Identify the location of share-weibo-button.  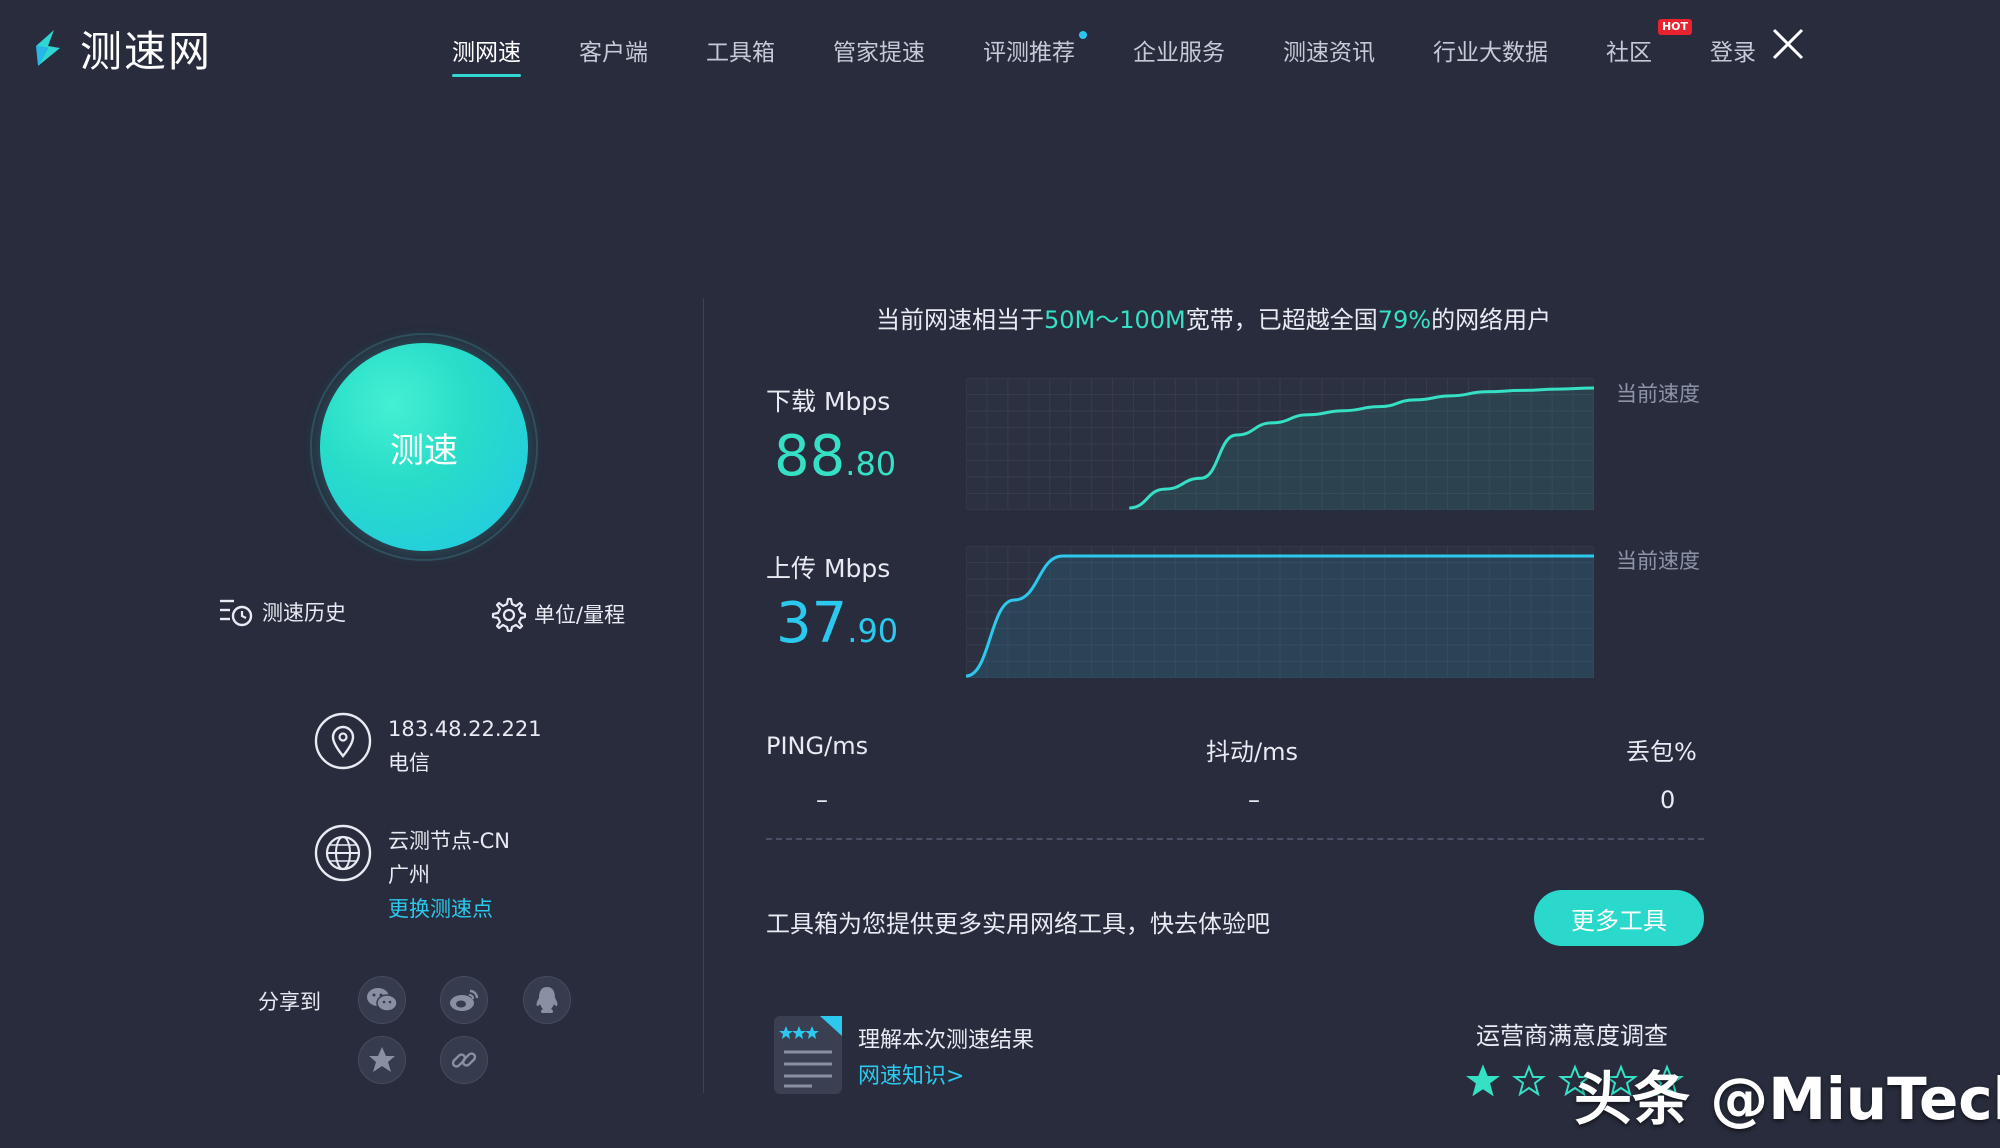
(464, 1000).